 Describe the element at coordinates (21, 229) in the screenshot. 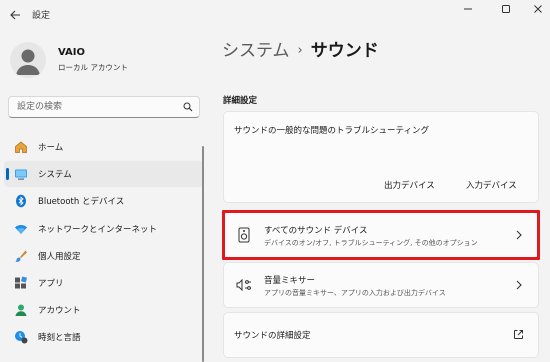

I see `wifi-icon` at that location.